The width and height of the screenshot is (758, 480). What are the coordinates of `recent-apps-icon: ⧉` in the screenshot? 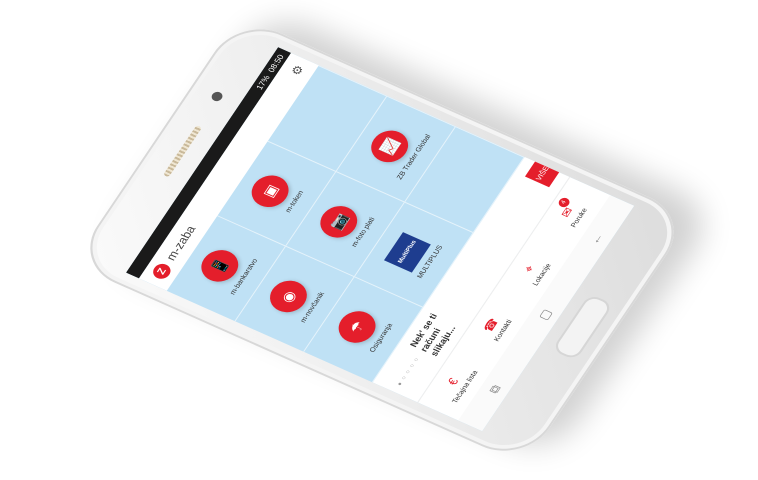 It's located at (495, 388).